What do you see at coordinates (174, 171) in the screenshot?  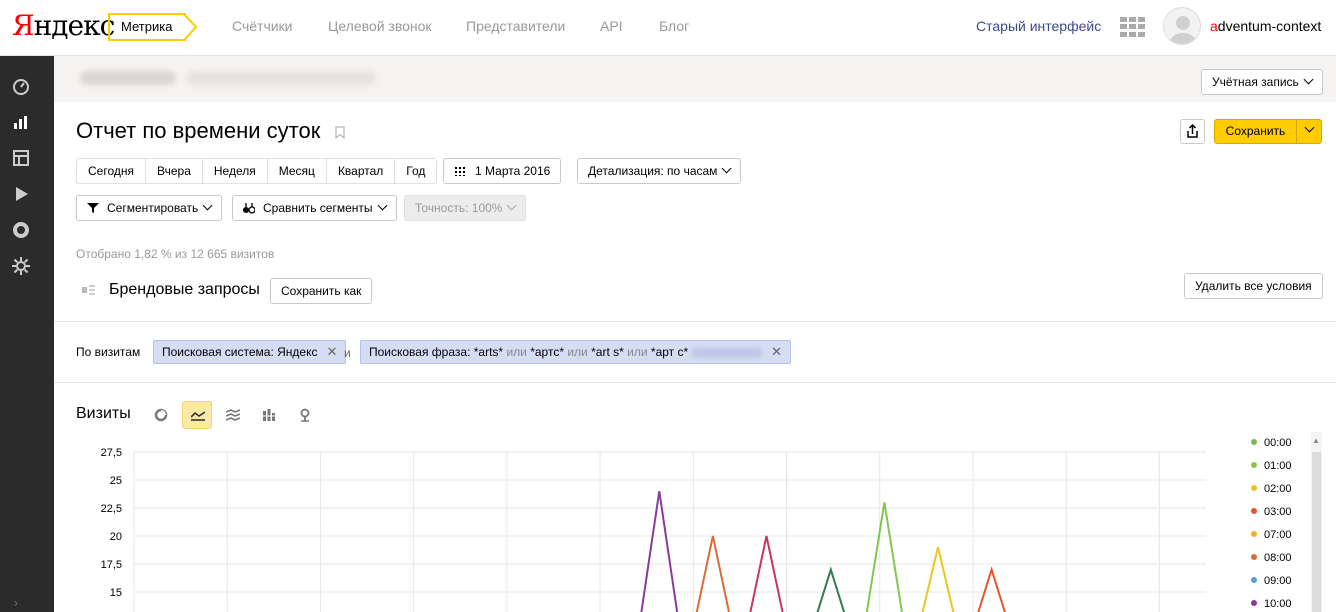 I see `period-yesterday: Вчера` at bounding box center [174, 171].